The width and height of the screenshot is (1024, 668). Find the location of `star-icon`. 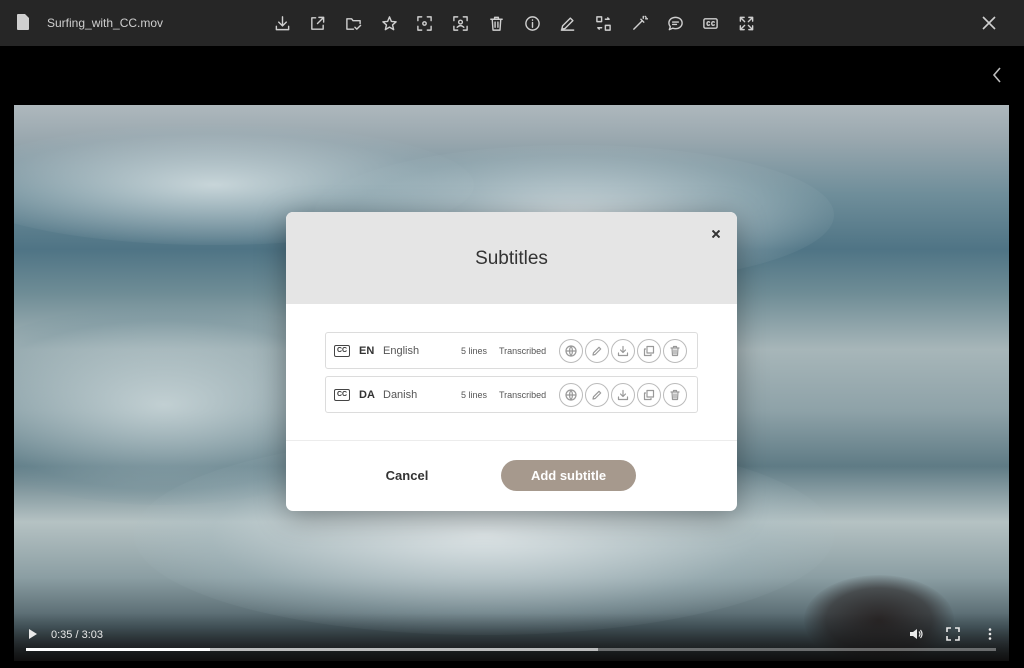

star-icon is located at coordinates (389, 23).